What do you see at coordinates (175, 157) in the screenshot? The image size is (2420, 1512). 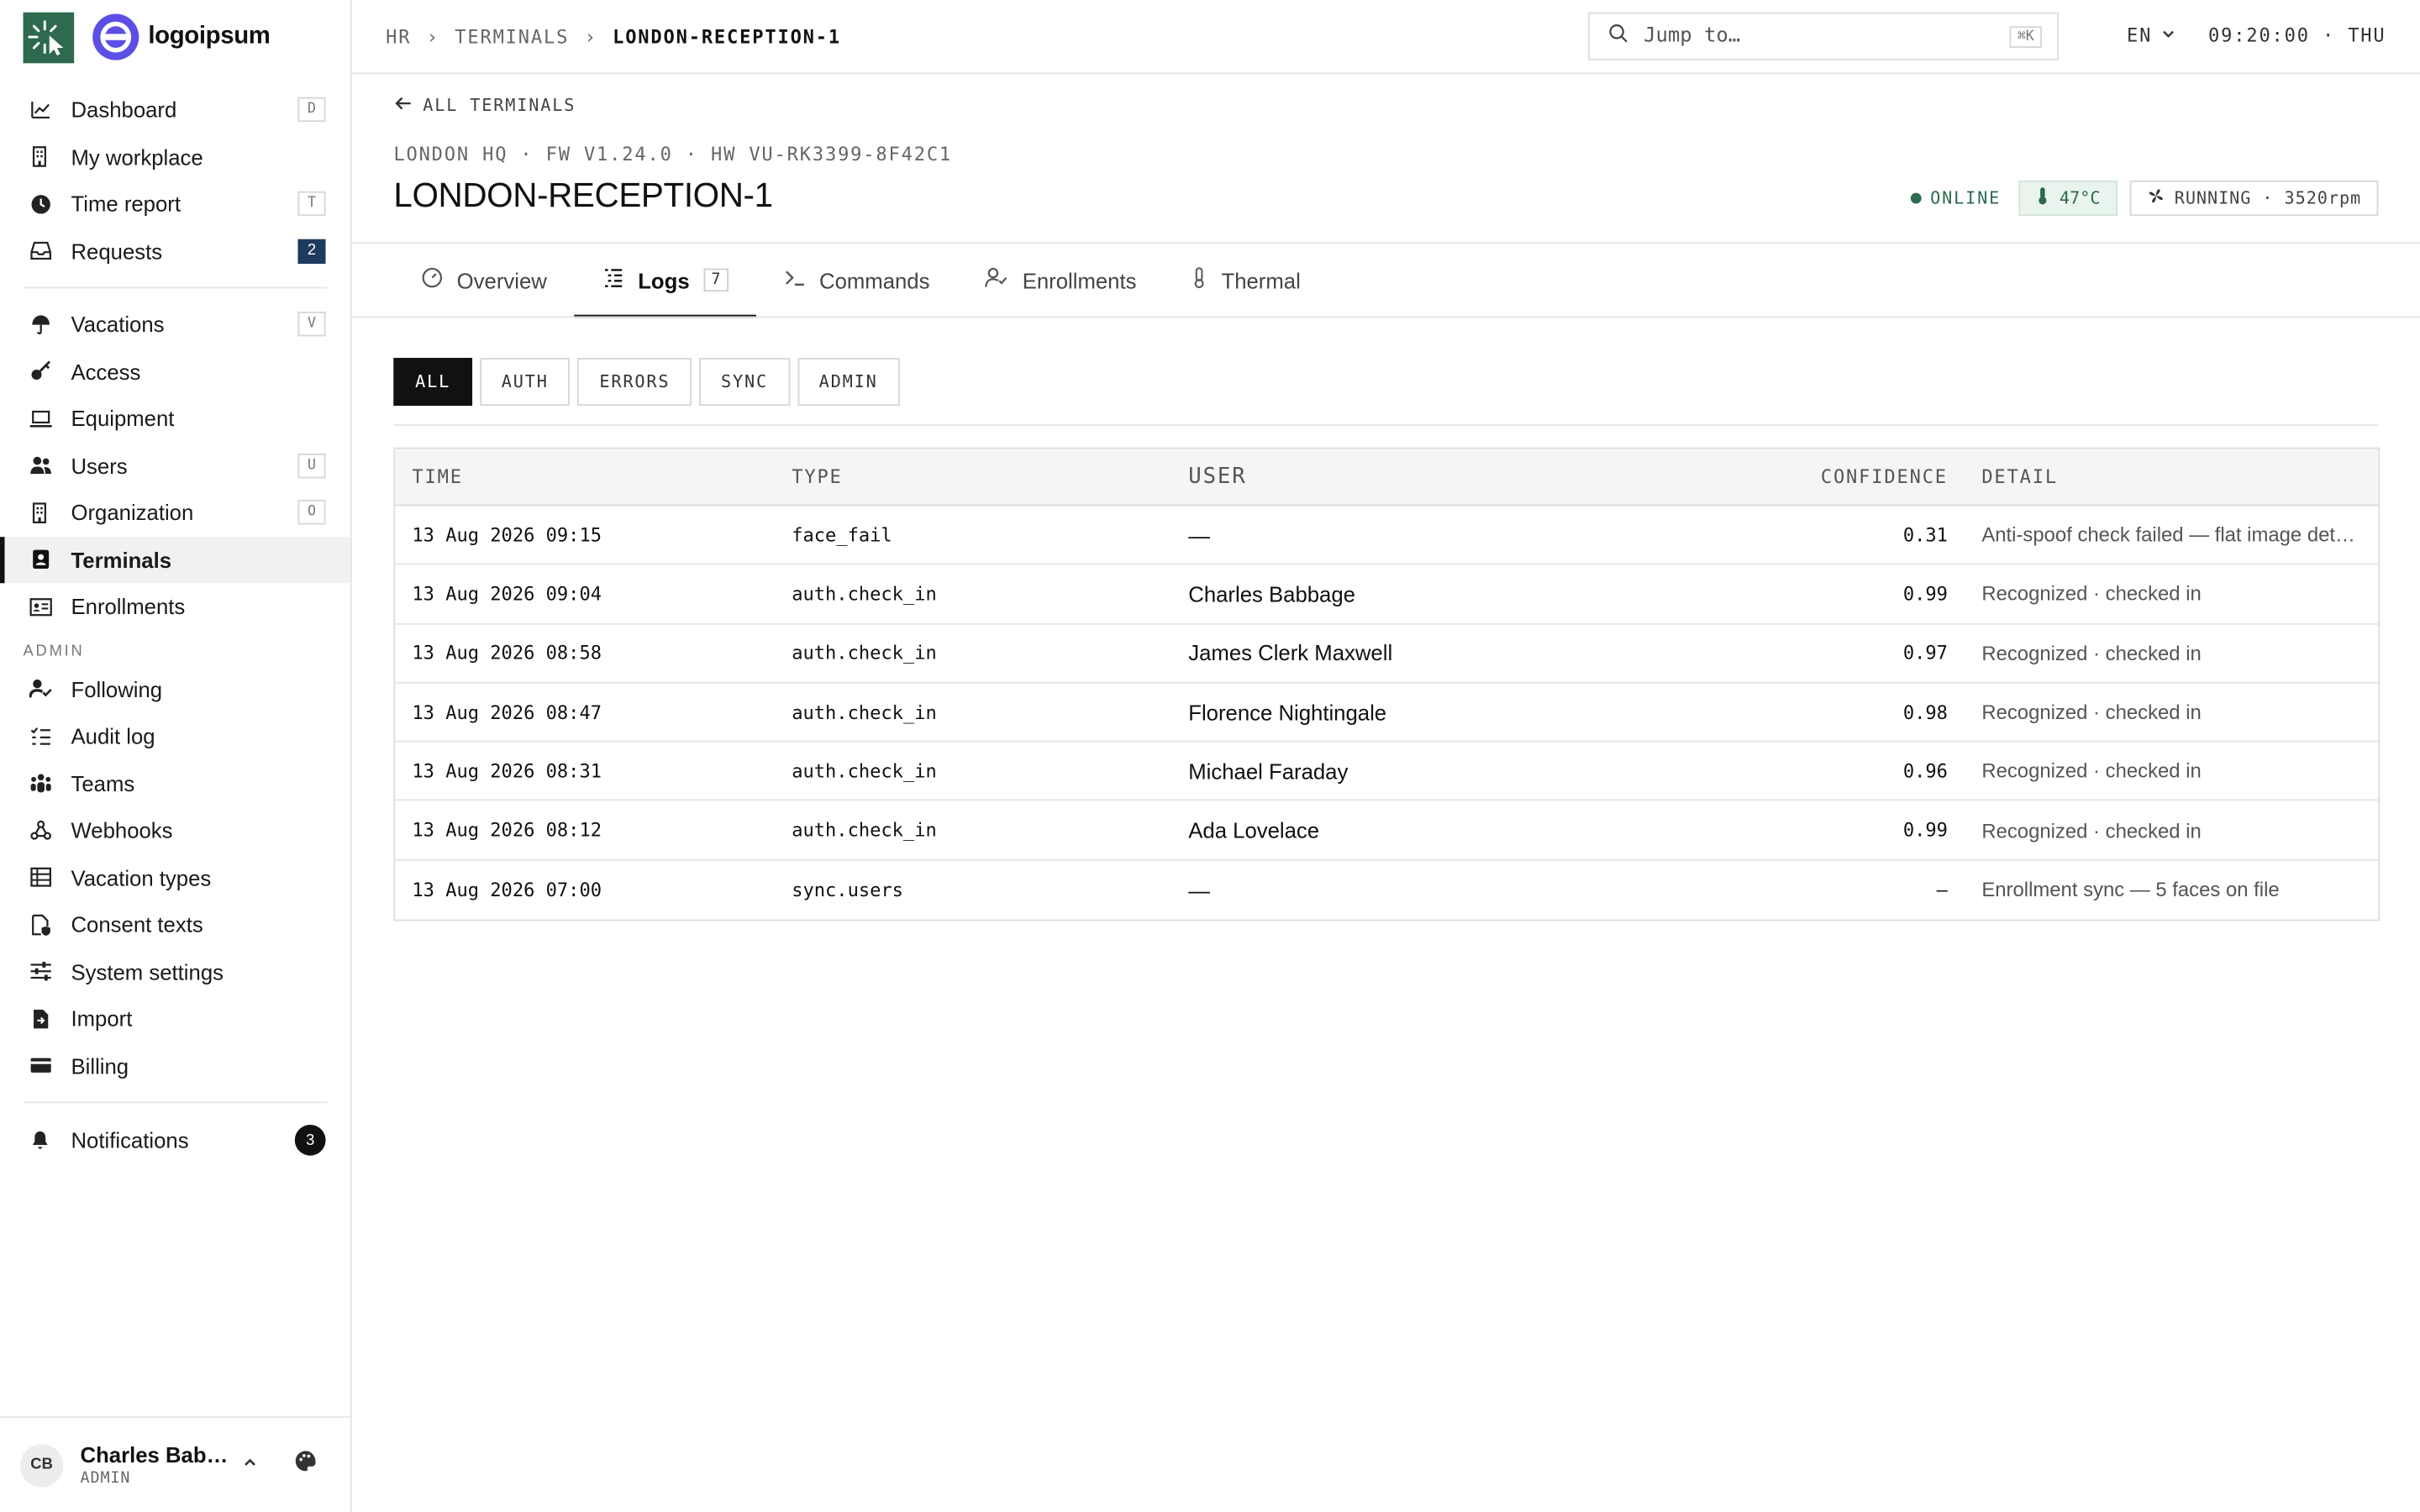 I see `sidebar-item-my-workplace: My workplace` at bounding box center [175, 157].